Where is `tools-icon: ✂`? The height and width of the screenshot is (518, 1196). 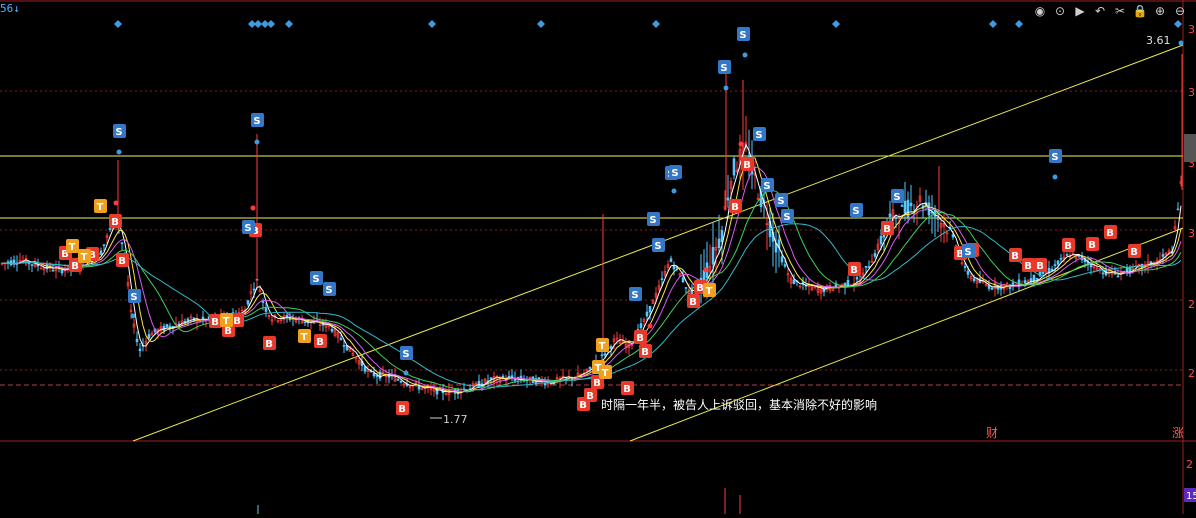 tools-icon: ✂ is located at coordinates (1120, 11).